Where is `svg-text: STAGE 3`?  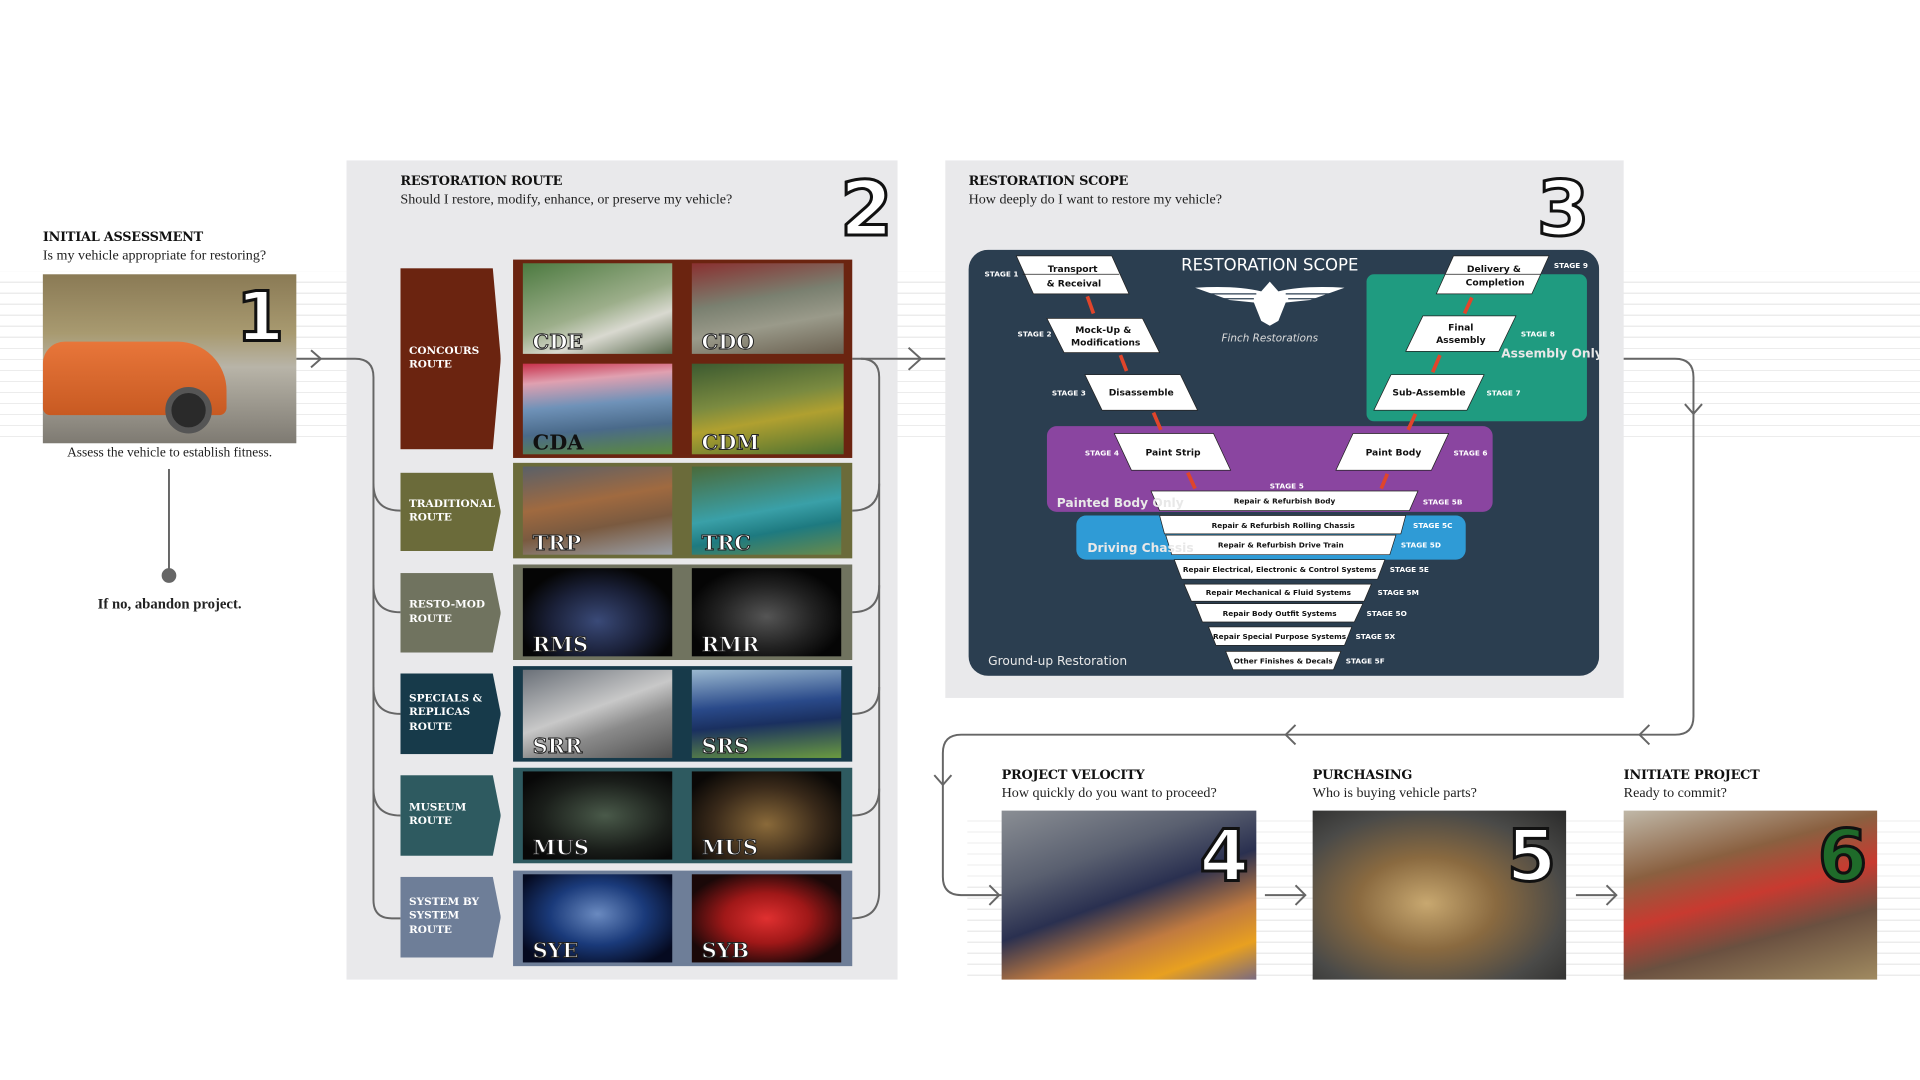
svg-text: STAGE 3 is located at coordinates (1069, 393).